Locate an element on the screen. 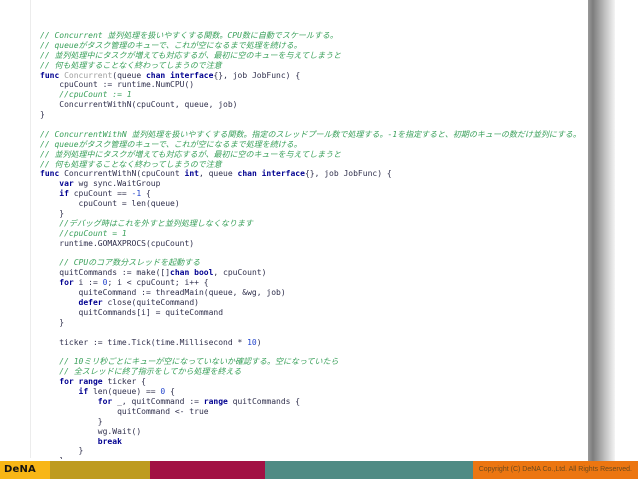  code-line: // 何も処理することなく終わってしまうので注意 is located at coordinates (313, 66).